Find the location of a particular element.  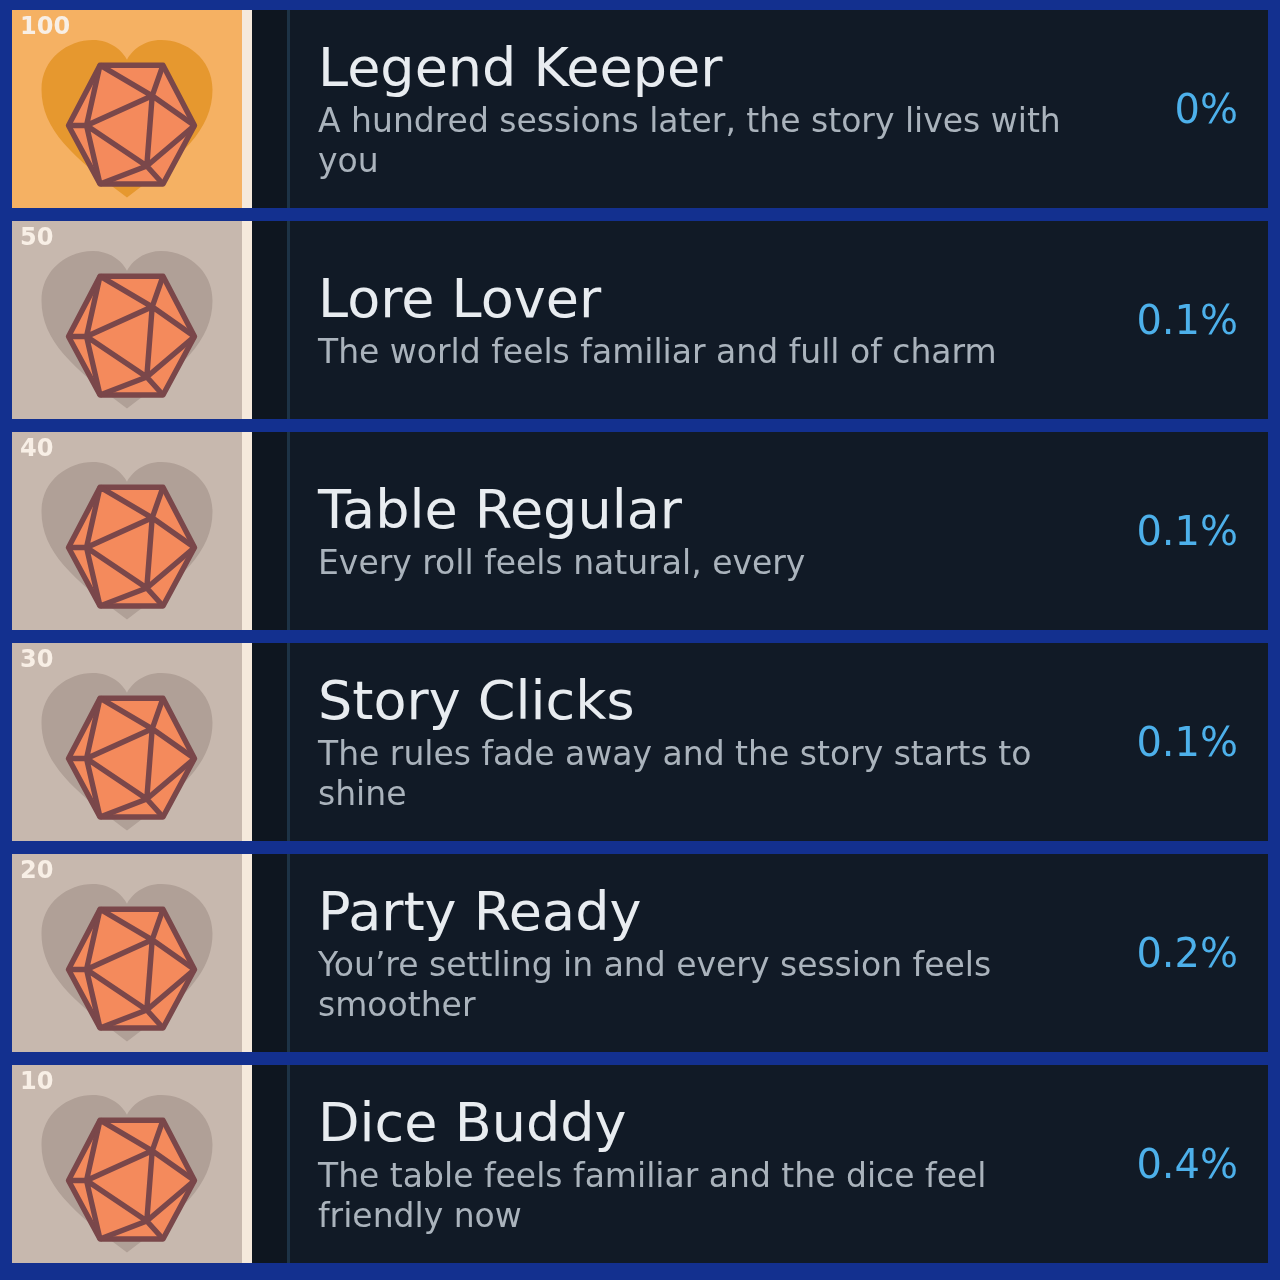

level-number: 10 is located at coordinates (37, 1081).